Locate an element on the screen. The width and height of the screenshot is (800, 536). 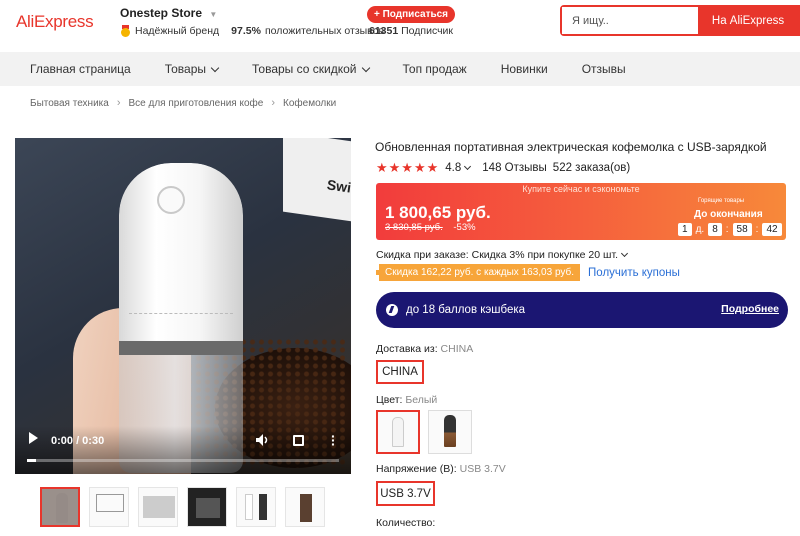
video-controls is located at coordinates (183, 450).